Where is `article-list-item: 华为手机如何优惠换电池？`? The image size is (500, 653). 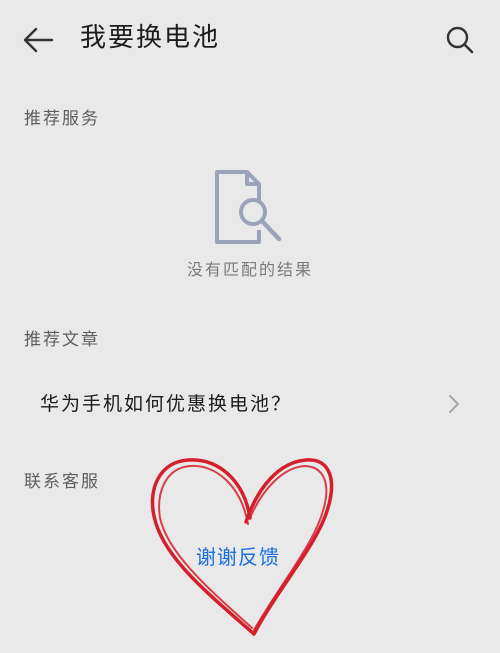 article-list-item: 华为手机如何优惠换电池？ is located at coordinates (250, 404).